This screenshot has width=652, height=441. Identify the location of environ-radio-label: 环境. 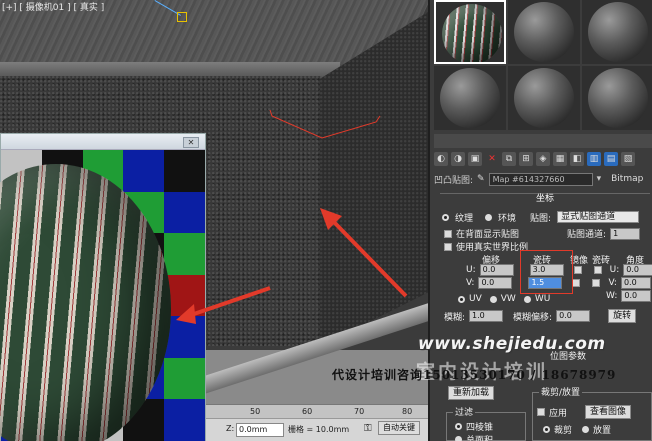
(507, 218).